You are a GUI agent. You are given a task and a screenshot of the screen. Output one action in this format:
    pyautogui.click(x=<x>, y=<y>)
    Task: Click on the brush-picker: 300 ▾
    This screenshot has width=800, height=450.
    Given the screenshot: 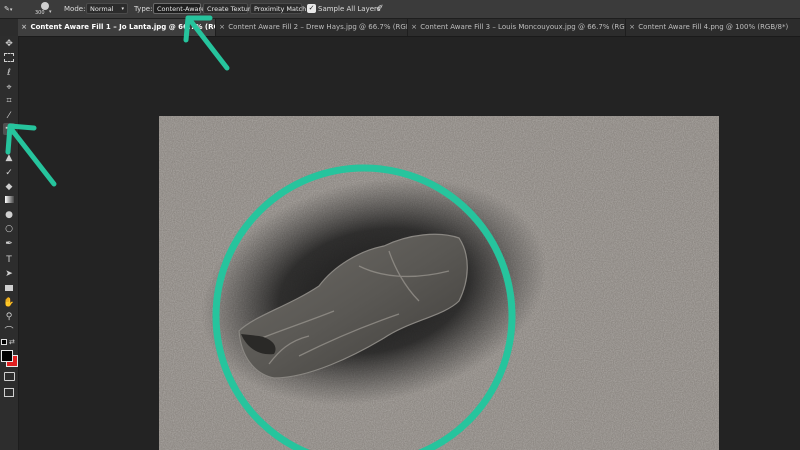 What is the action you would take?
    pyautogui.click(x=45, y=9)
    